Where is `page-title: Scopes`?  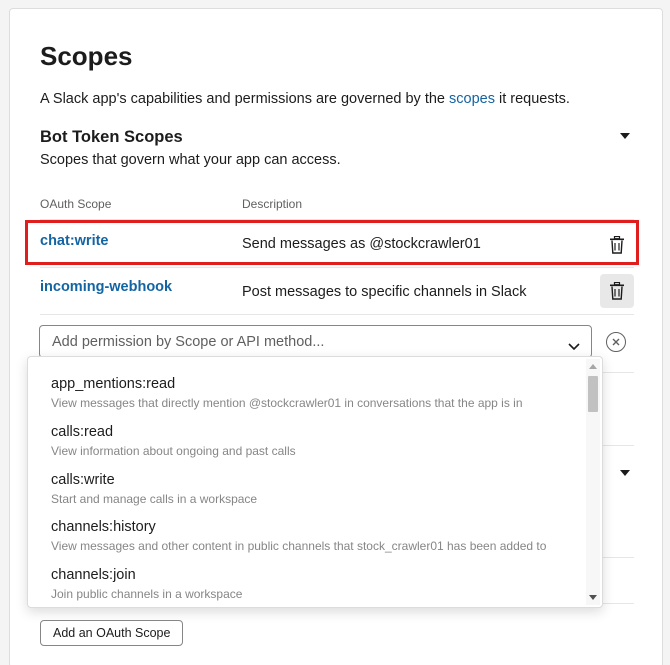 page-title: Scopes is located at coordinates (86, 56).